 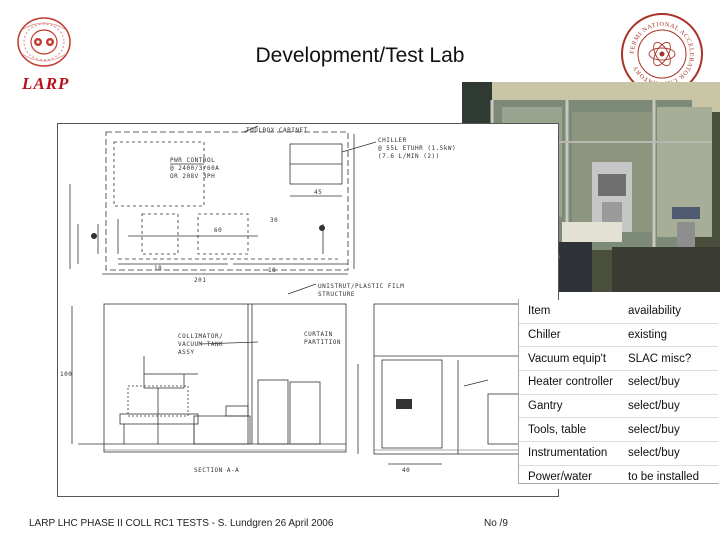 I want to click on row-item: Chiller, so click(x=569, y=334).